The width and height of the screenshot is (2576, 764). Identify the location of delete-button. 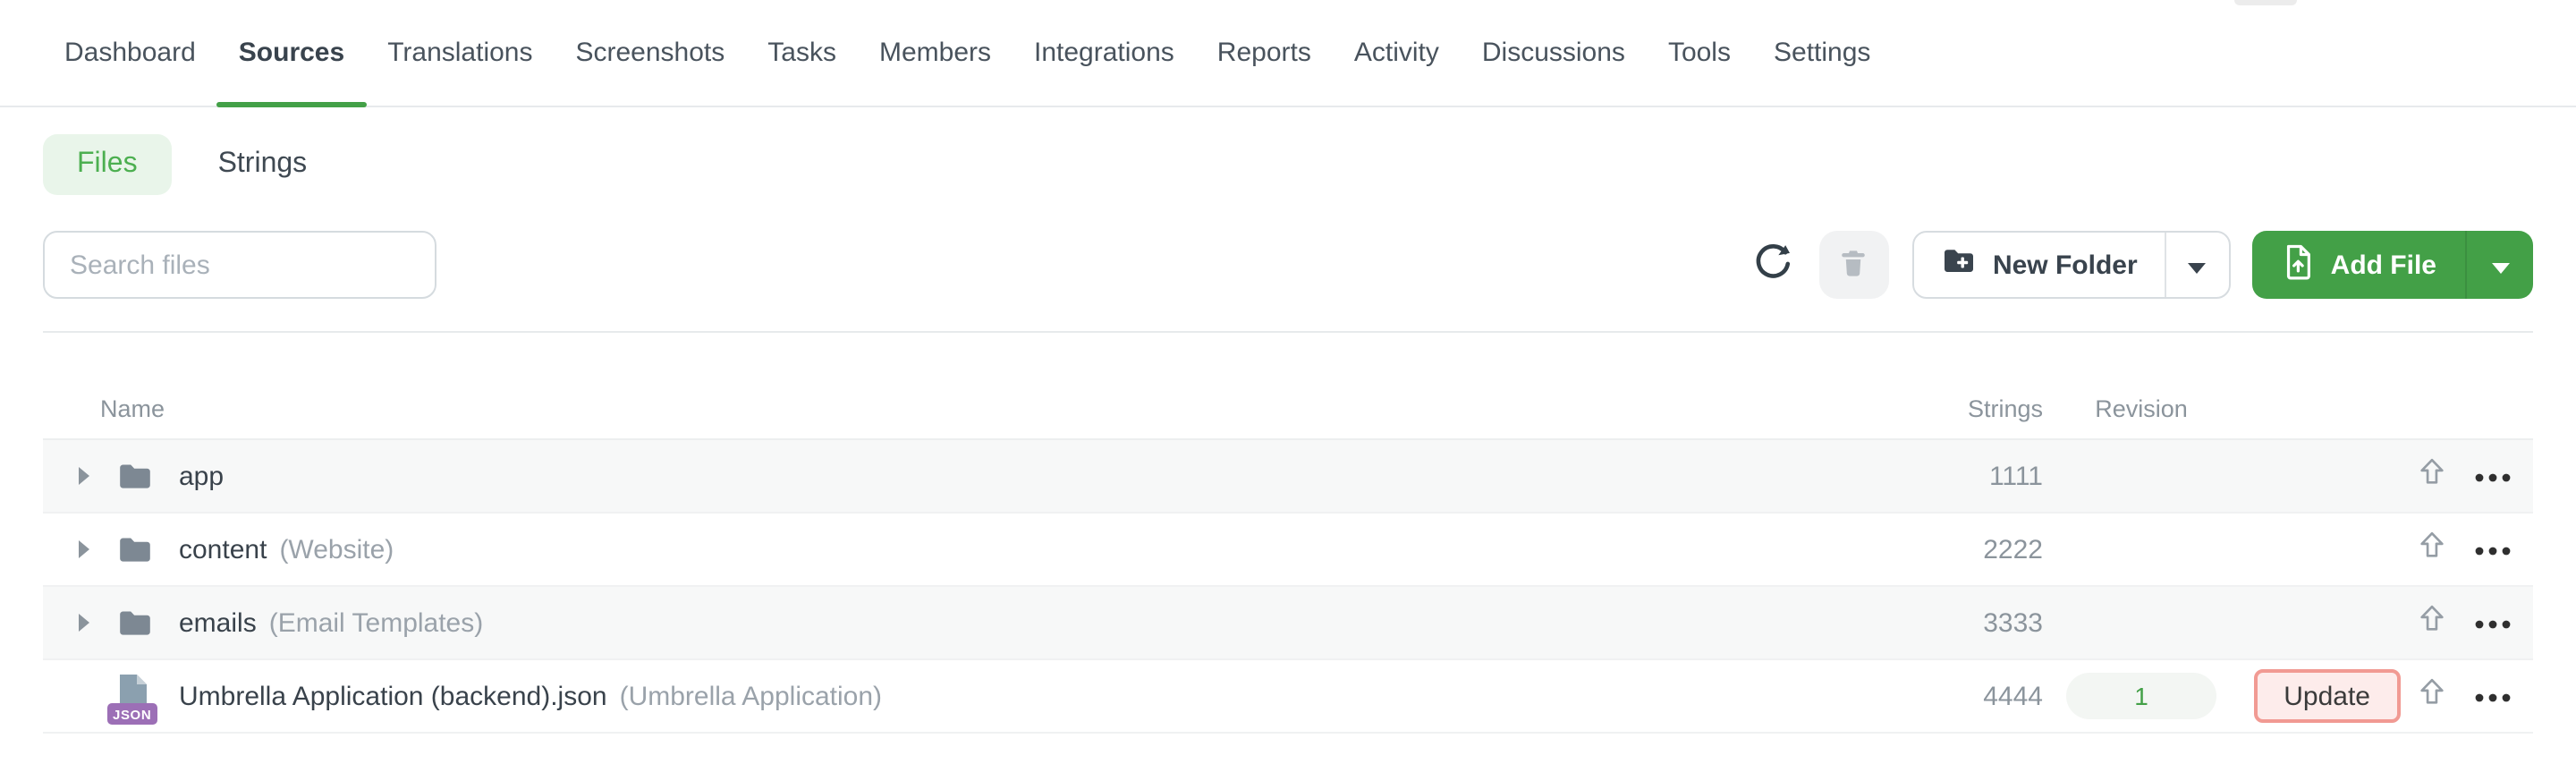
(1853, 265).